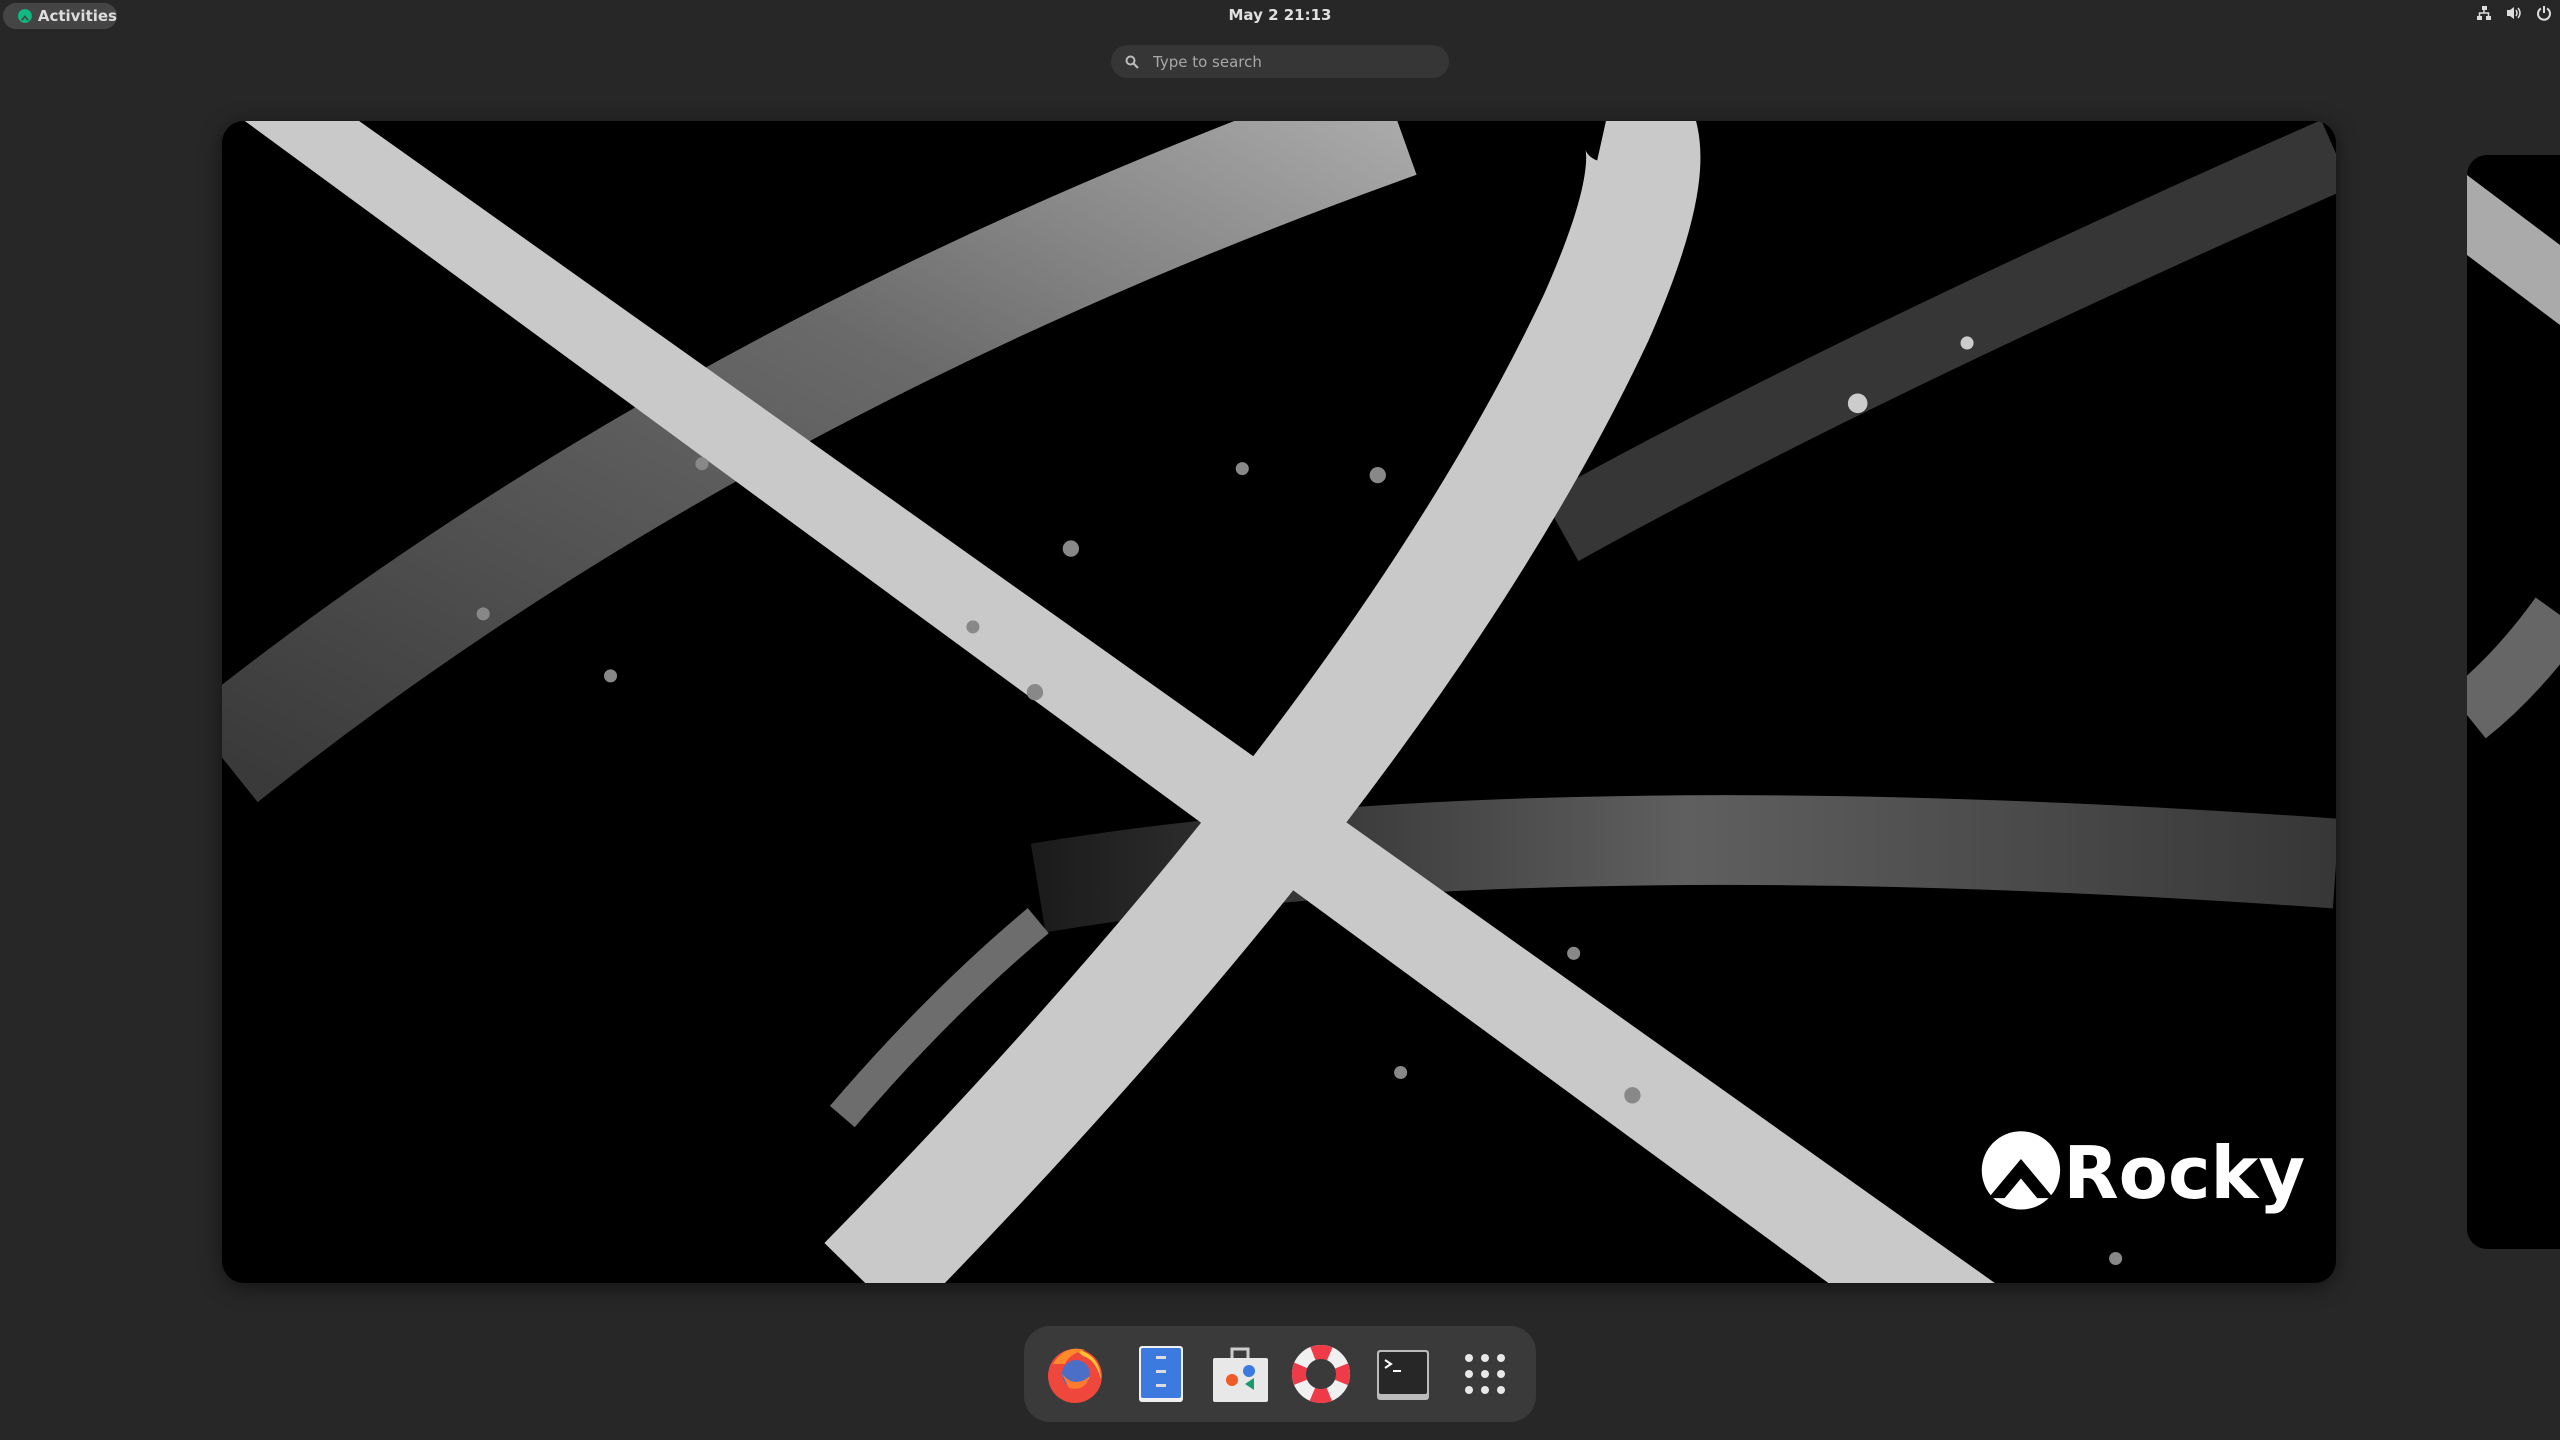 This screenshot has height=1440, width=2560. I want to click on volume-icon, so click(2514, 13).